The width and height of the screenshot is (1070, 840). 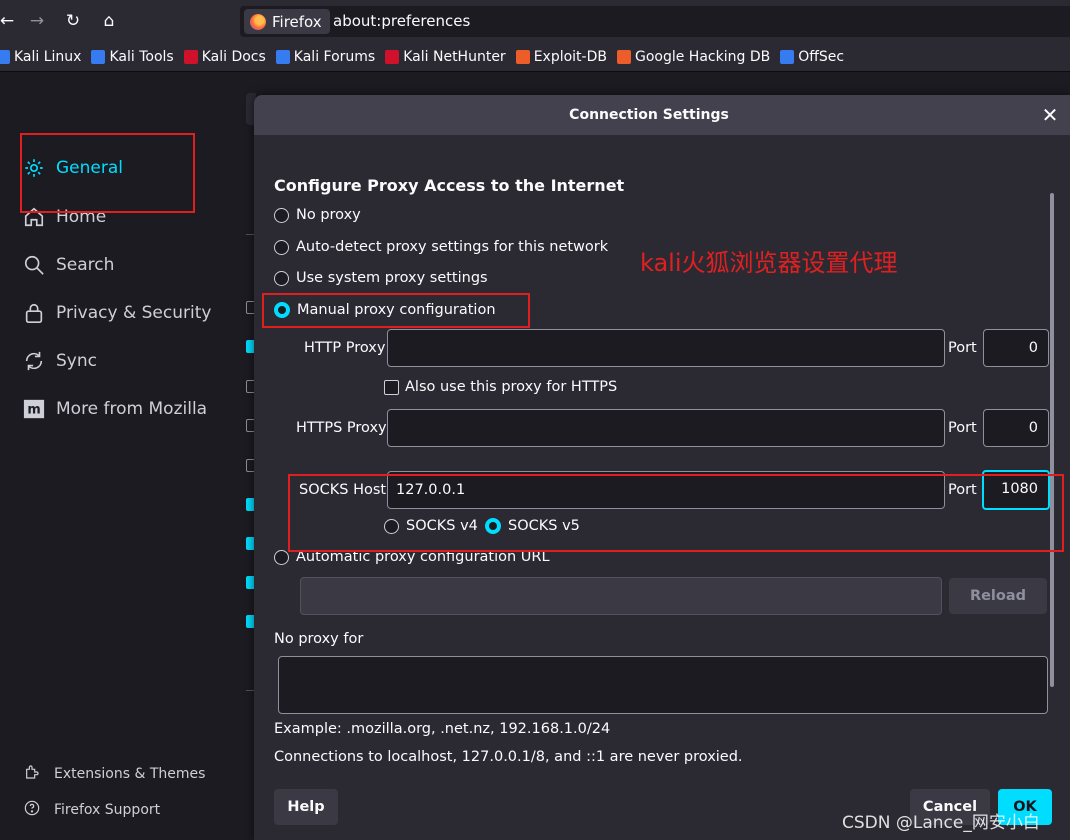 I want to click on sidebar-item-more-from-mozilla: m More from Mozilla, so click(x=114, y=409).